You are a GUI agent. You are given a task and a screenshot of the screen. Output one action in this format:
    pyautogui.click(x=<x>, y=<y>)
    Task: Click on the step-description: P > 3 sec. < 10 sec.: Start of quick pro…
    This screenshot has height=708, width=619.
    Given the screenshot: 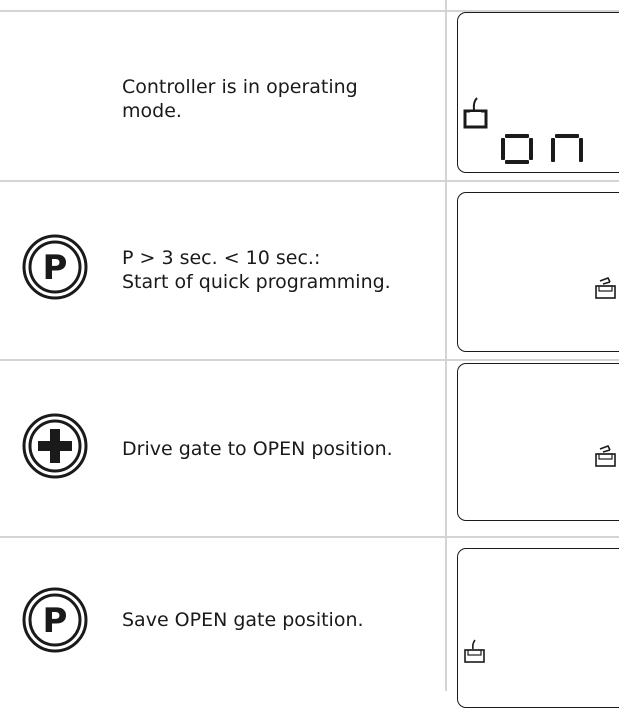 What is the action you would take?
    pyautogui.click(x=274, y=270)
    